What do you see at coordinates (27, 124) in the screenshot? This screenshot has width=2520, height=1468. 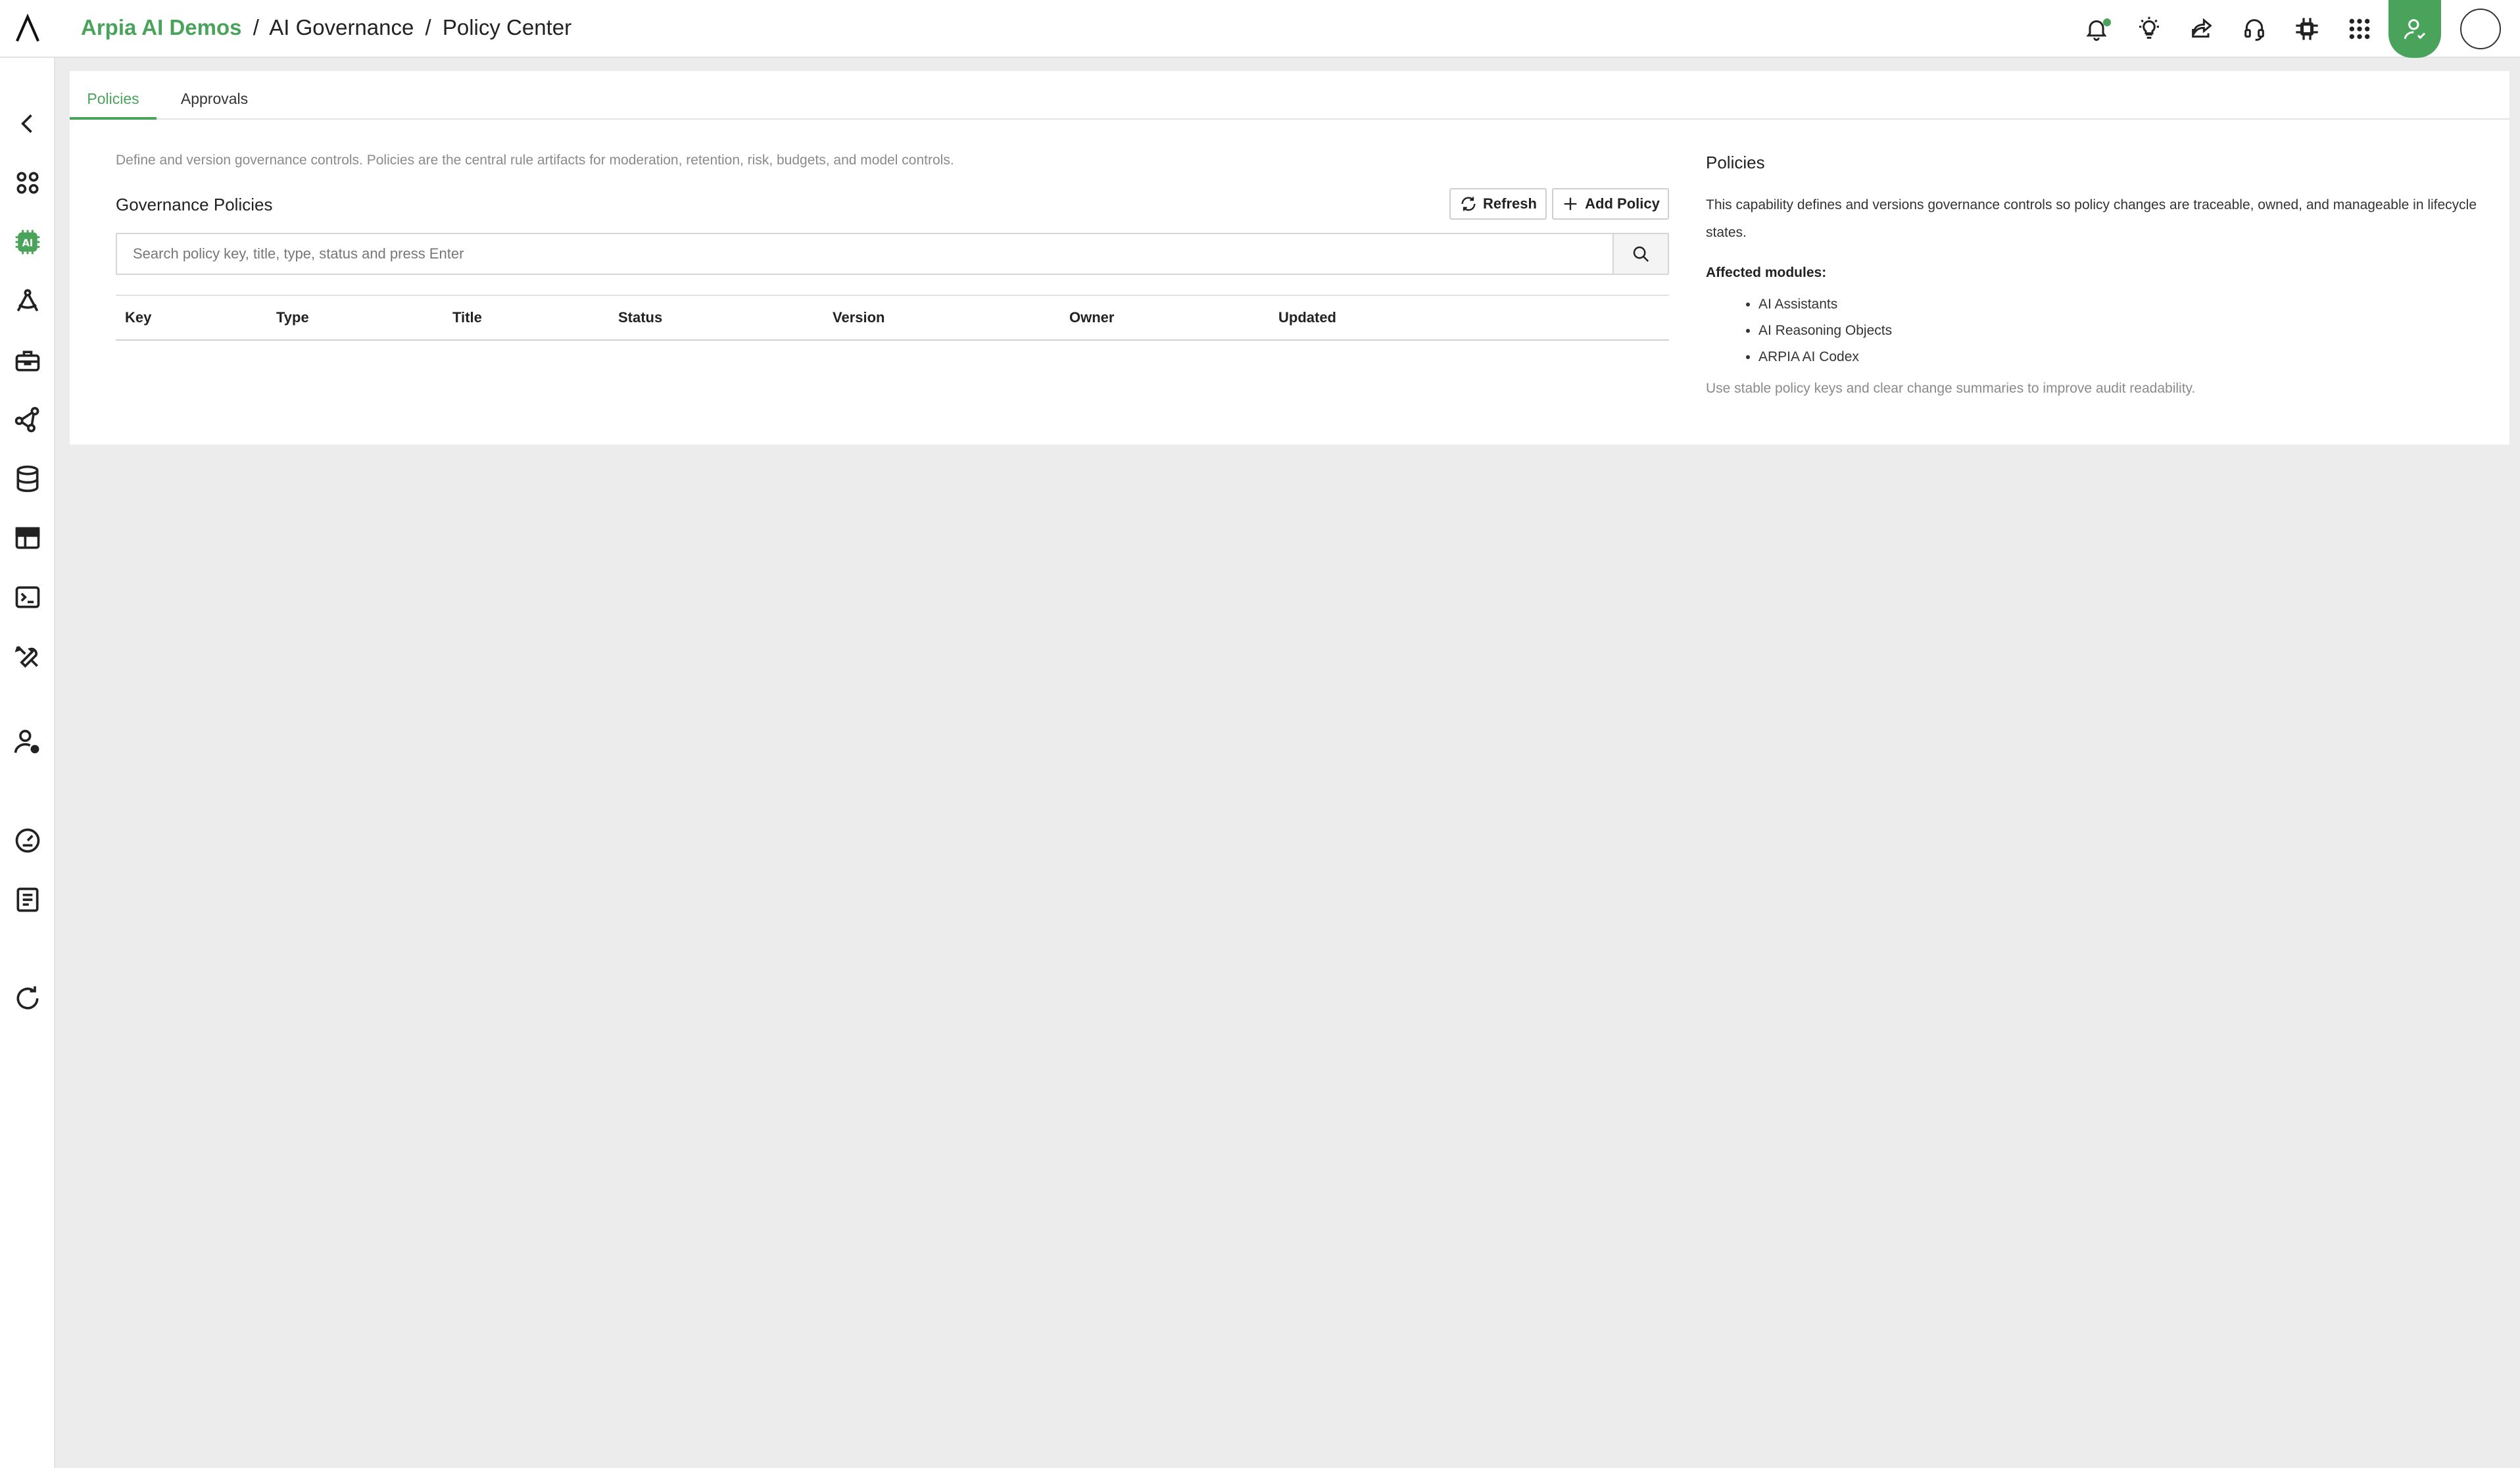 I see `chevron-left-icon` at bounding box center [27, 124].